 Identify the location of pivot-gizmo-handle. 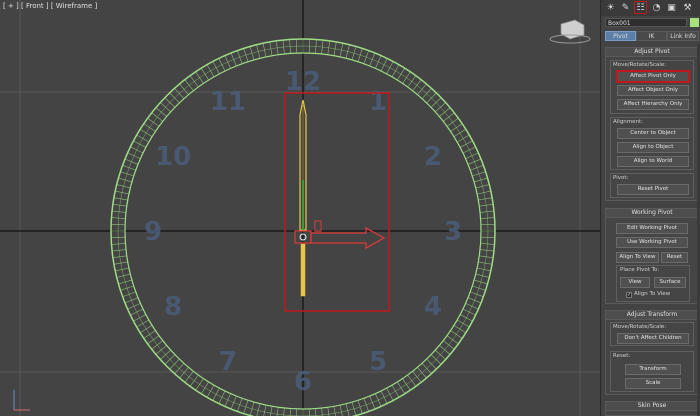
(318, 226).